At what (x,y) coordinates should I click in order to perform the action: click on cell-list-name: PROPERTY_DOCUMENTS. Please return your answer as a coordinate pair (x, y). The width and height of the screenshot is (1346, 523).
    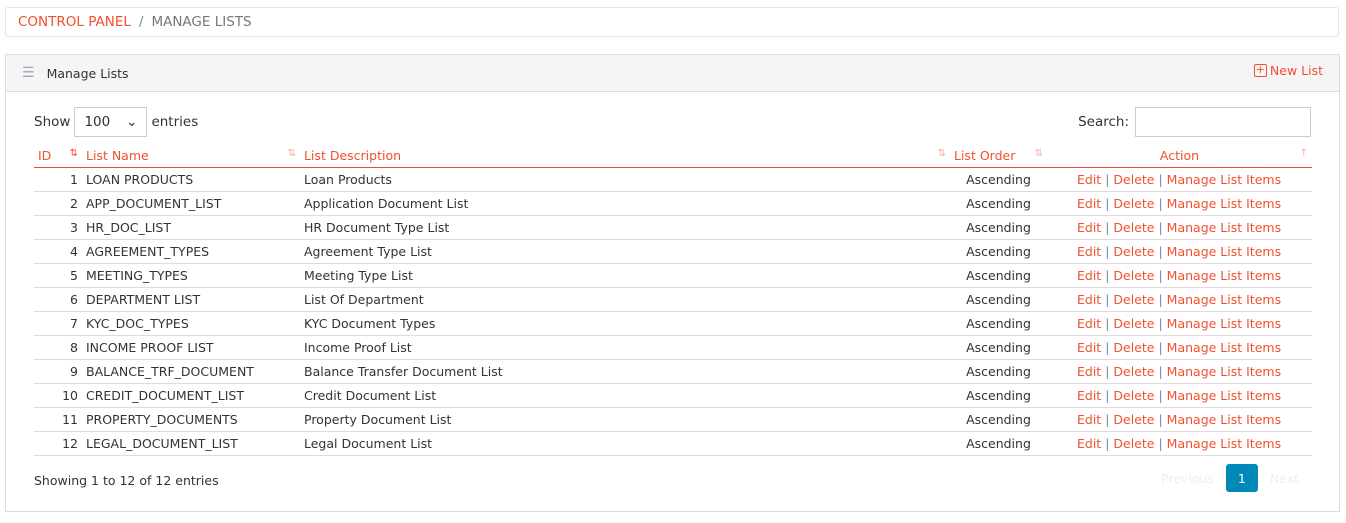
    Looking at the image, I should click on (191, 419).